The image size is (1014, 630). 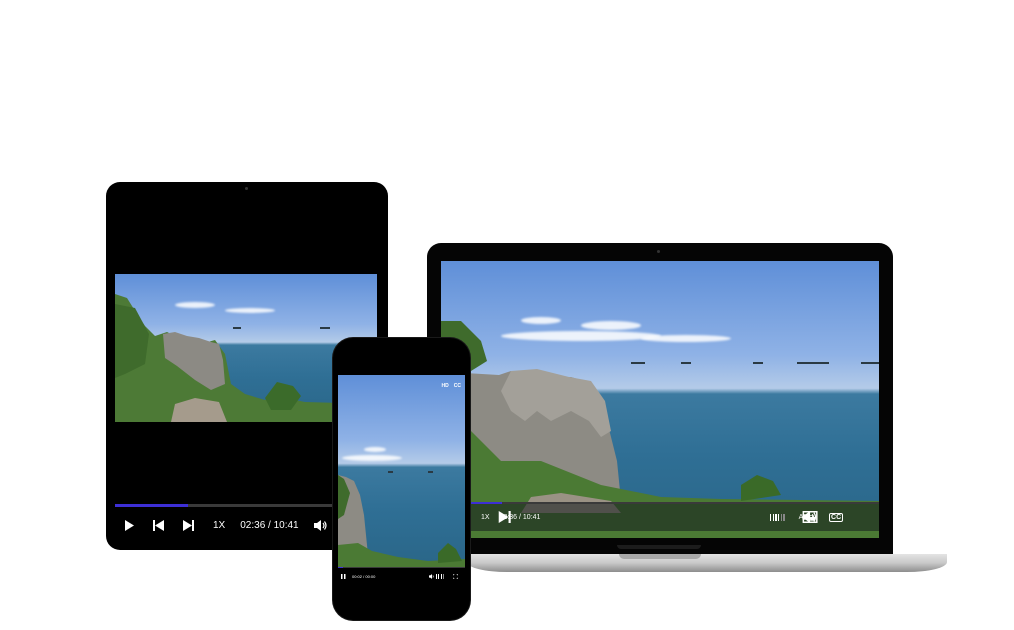 What do you see at coordinates (341, 567) in the screenshot?
I see `phone-progress-fill` at bounding box center [341, 567].